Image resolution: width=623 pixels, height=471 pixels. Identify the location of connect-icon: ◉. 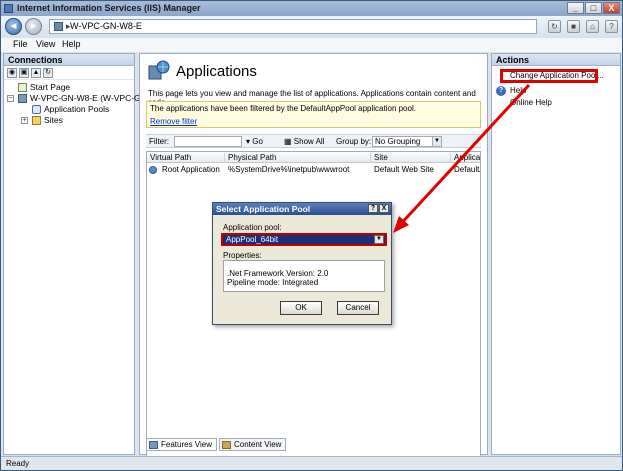
(12, 72).